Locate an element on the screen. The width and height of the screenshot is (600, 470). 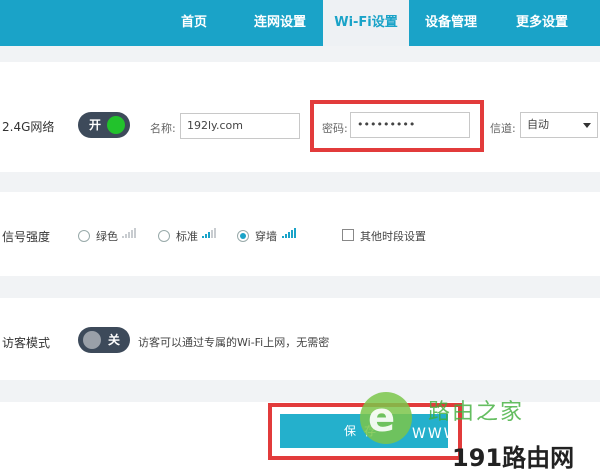
guest-mode-toggle: 关 is located at coordinates (104, 340).